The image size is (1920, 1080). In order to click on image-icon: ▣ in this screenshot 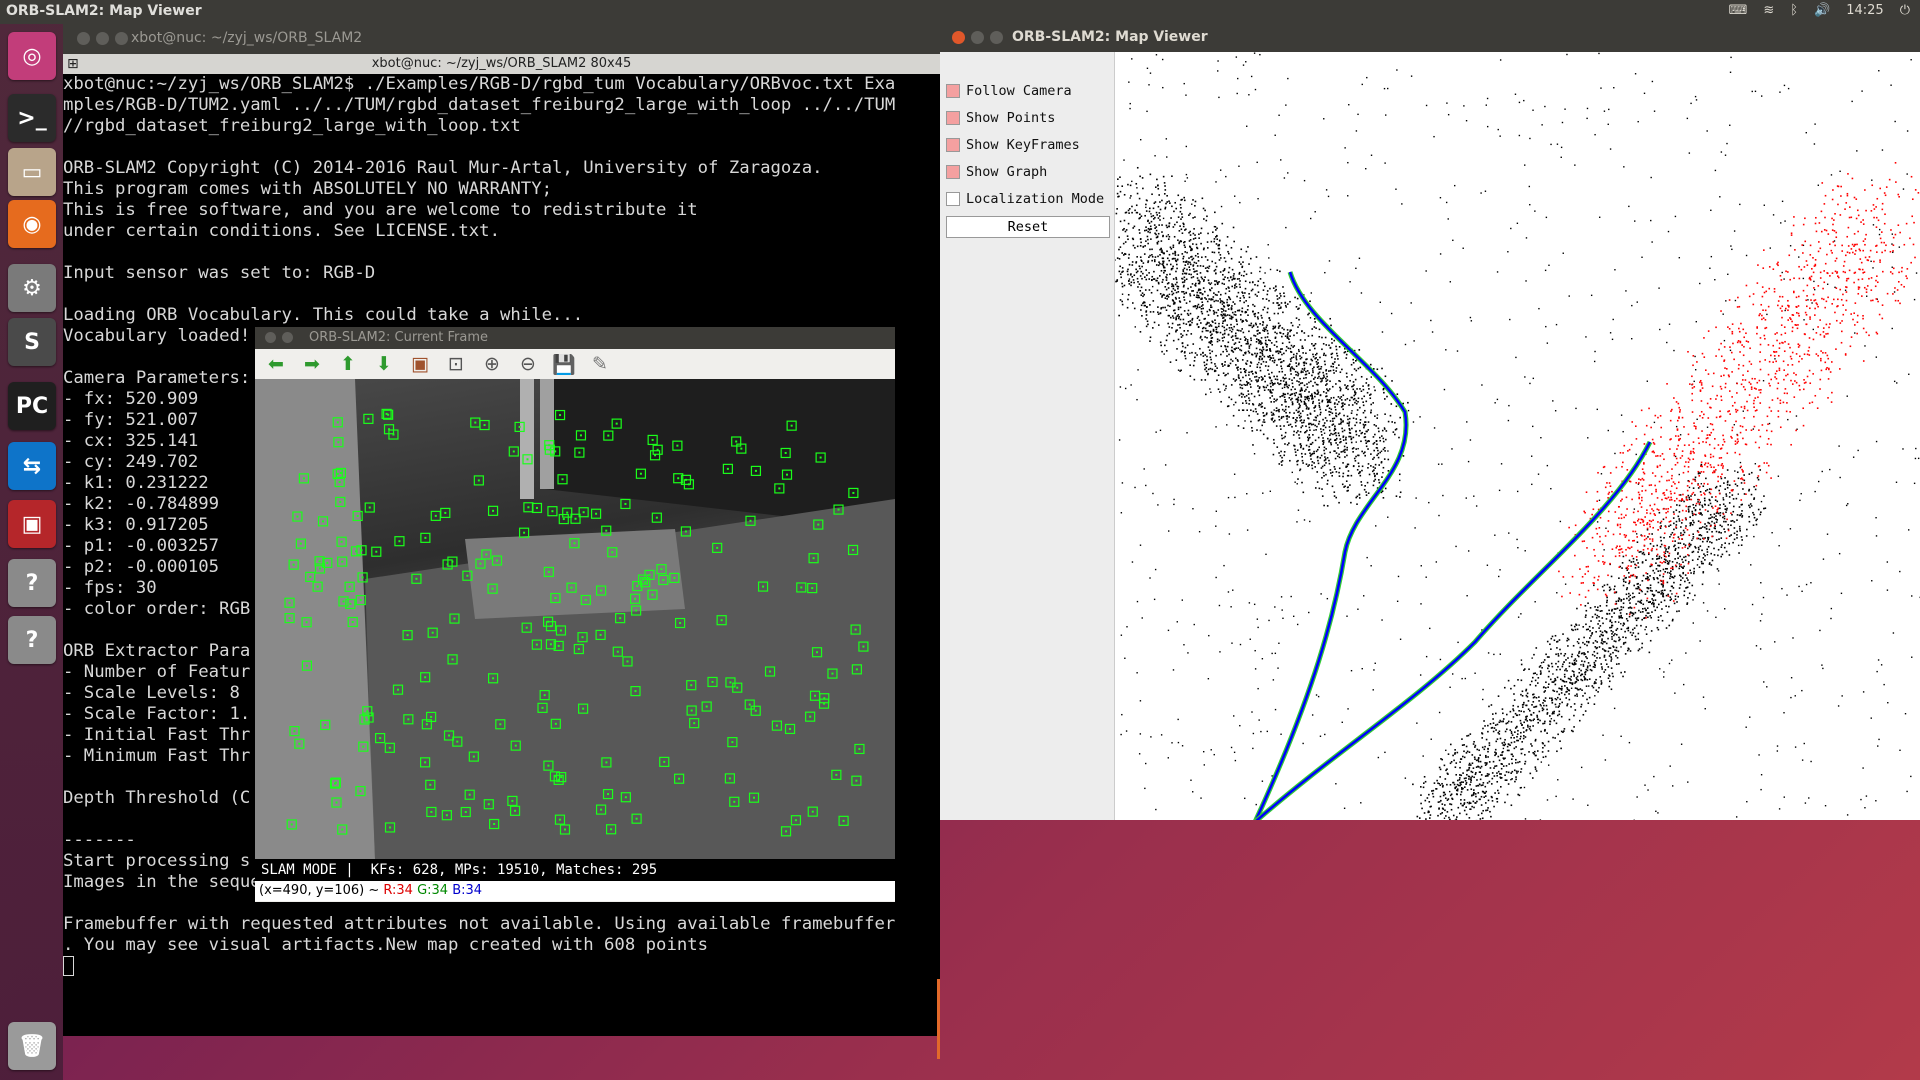, I will do `click(420, 364)`.